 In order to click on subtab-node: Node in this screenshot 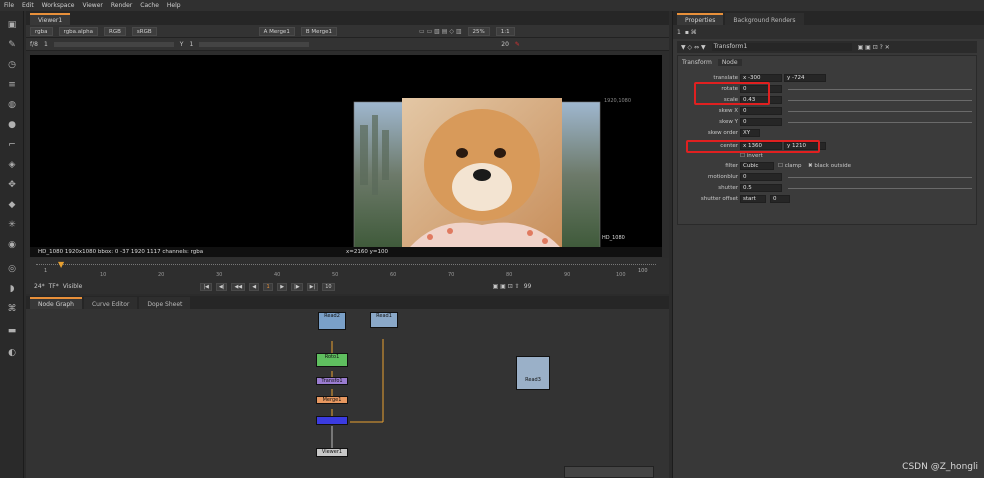, I will do `click(729, 62)`.